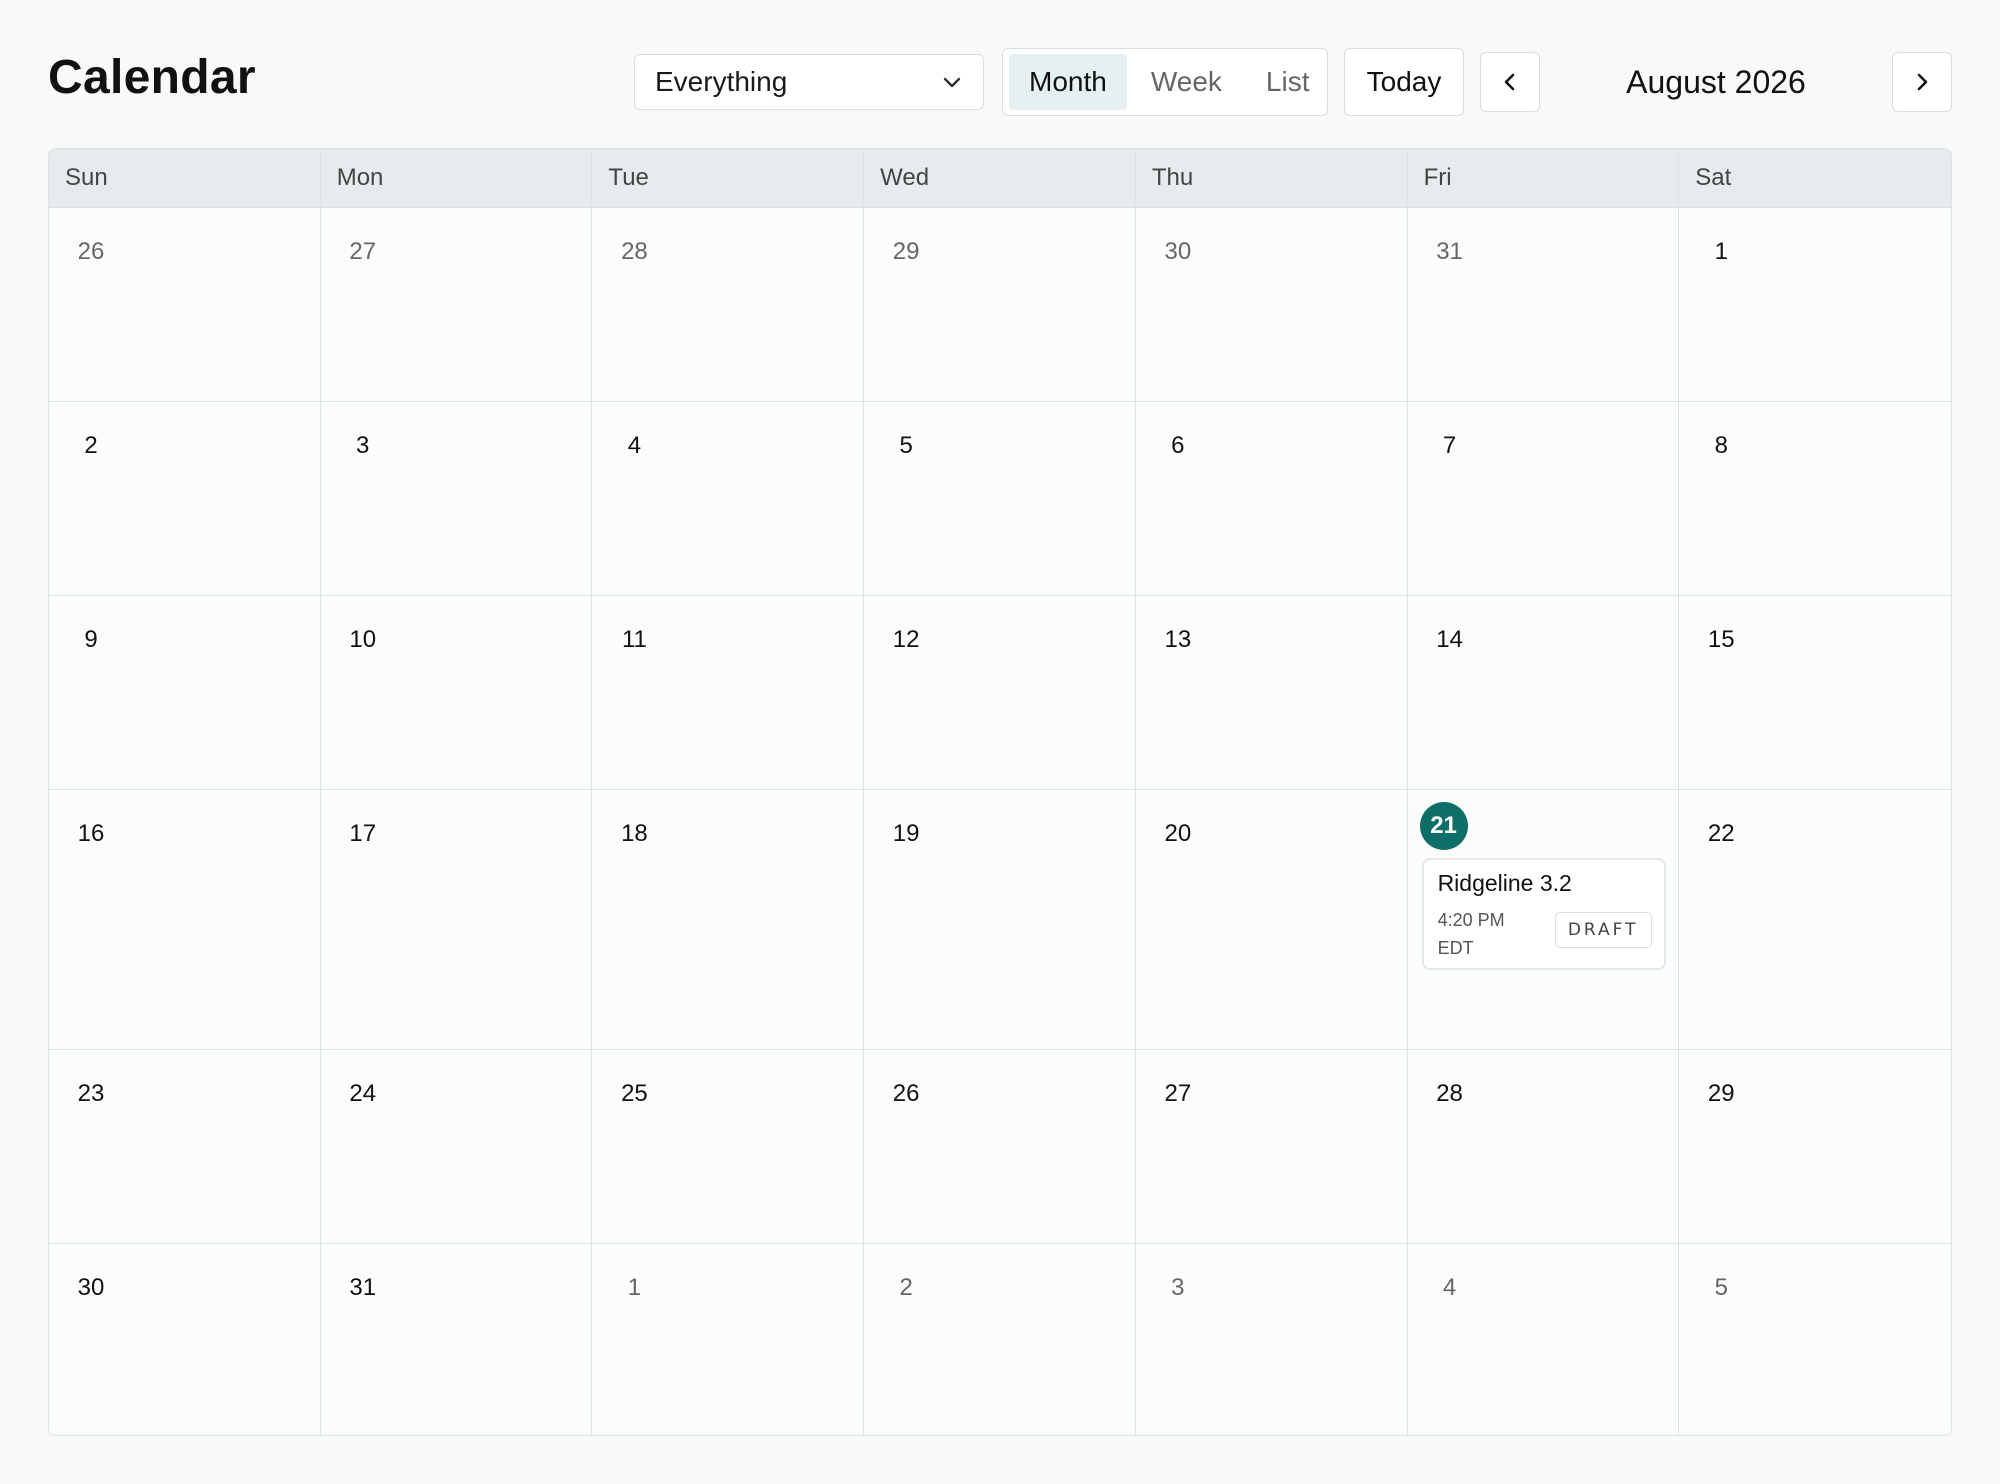 This screenshot has height=1484, width=2000. What do you see at coordinates (721, 81) in the screenshot?
I see `filter-selected: Everything` at bounding box center [721, 81].